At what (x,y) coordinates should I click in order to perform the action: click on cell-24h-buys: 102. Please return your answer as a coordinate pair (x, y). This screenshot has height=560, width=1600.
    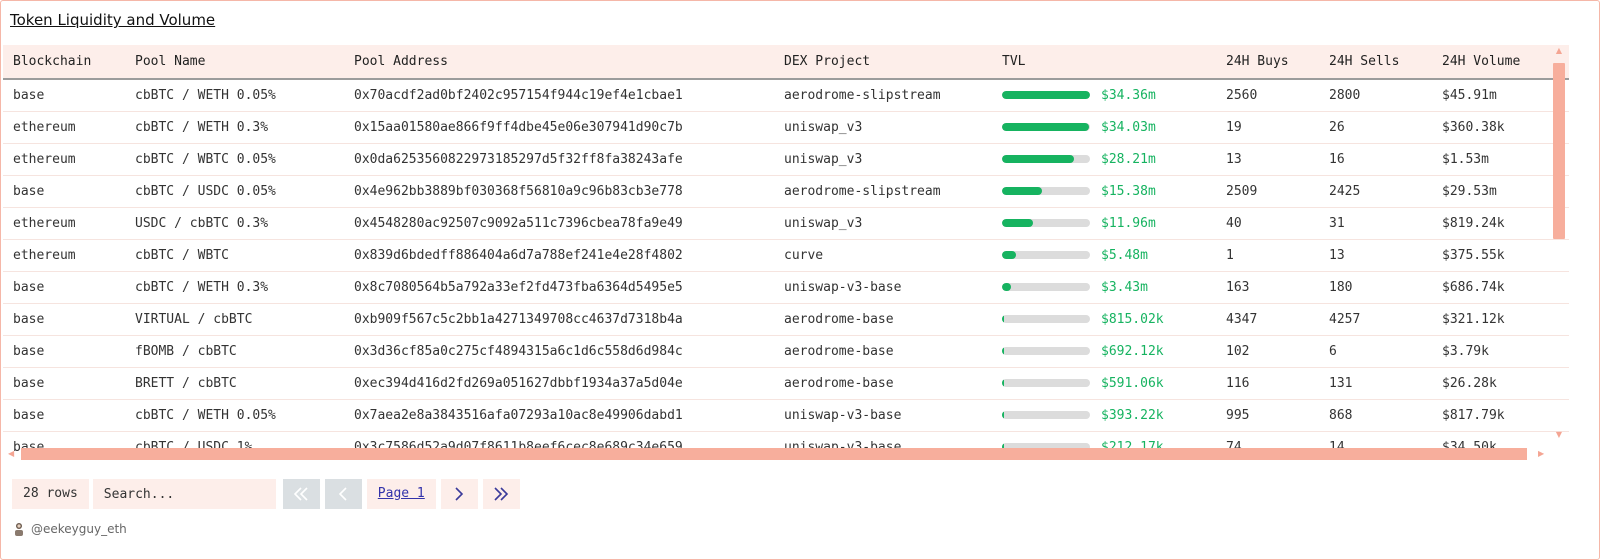
    Looking at the image, I should click on (1267, 351).